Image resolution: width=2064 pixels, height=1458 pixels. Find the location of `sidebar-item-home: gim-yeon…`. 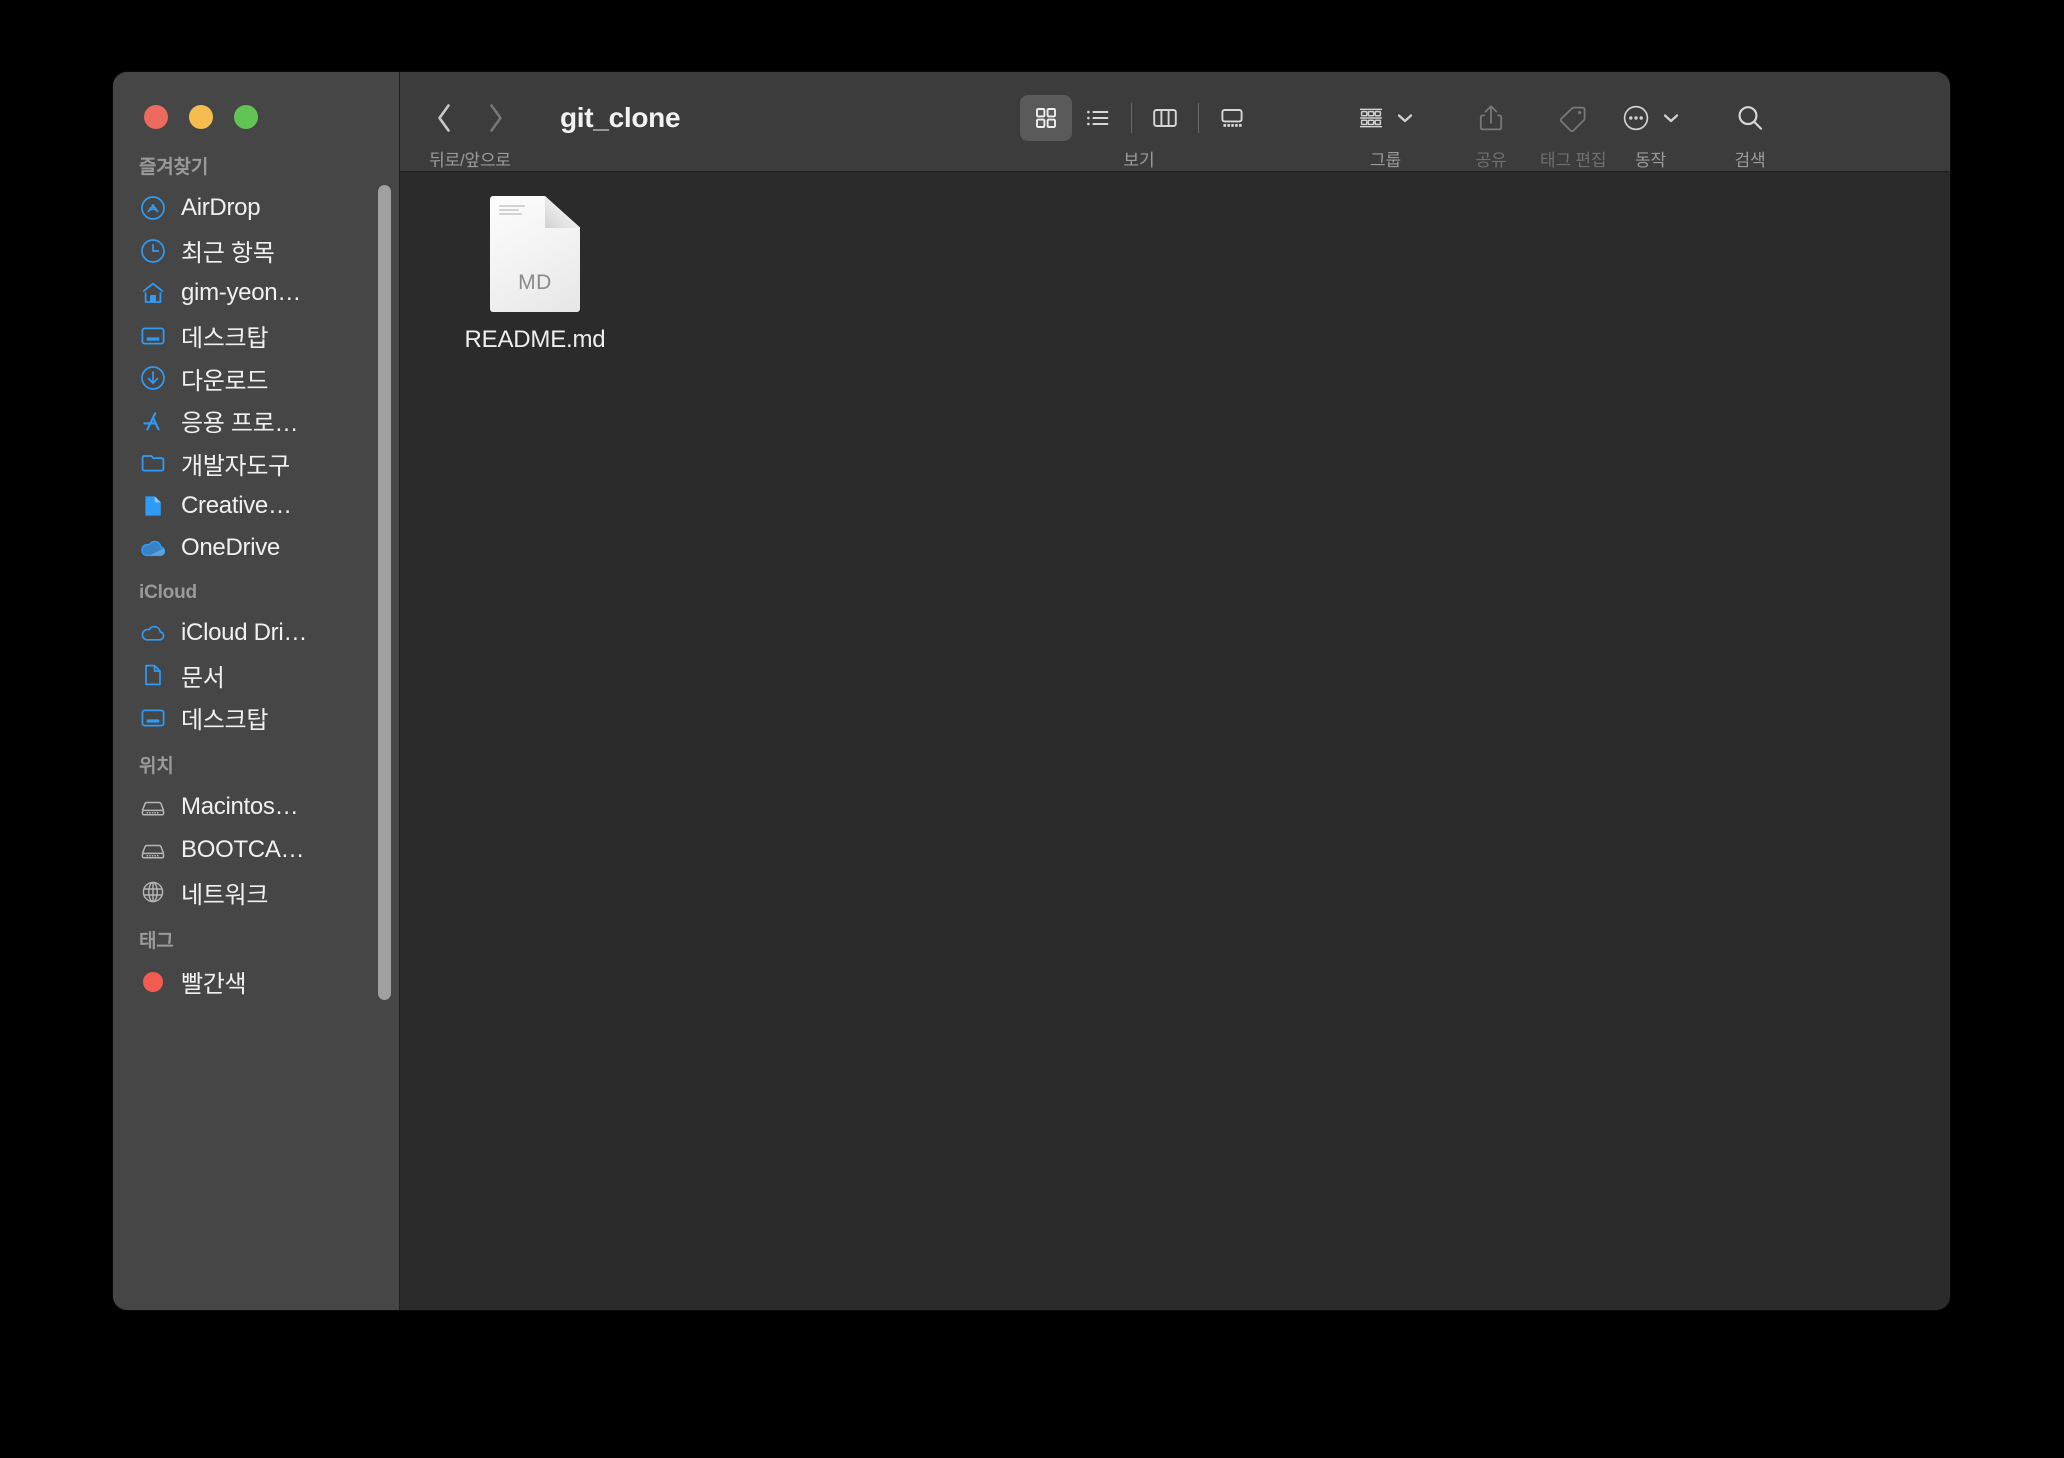

sidebar-item-home: gim-yeon… is located at coordinates (256, 293).